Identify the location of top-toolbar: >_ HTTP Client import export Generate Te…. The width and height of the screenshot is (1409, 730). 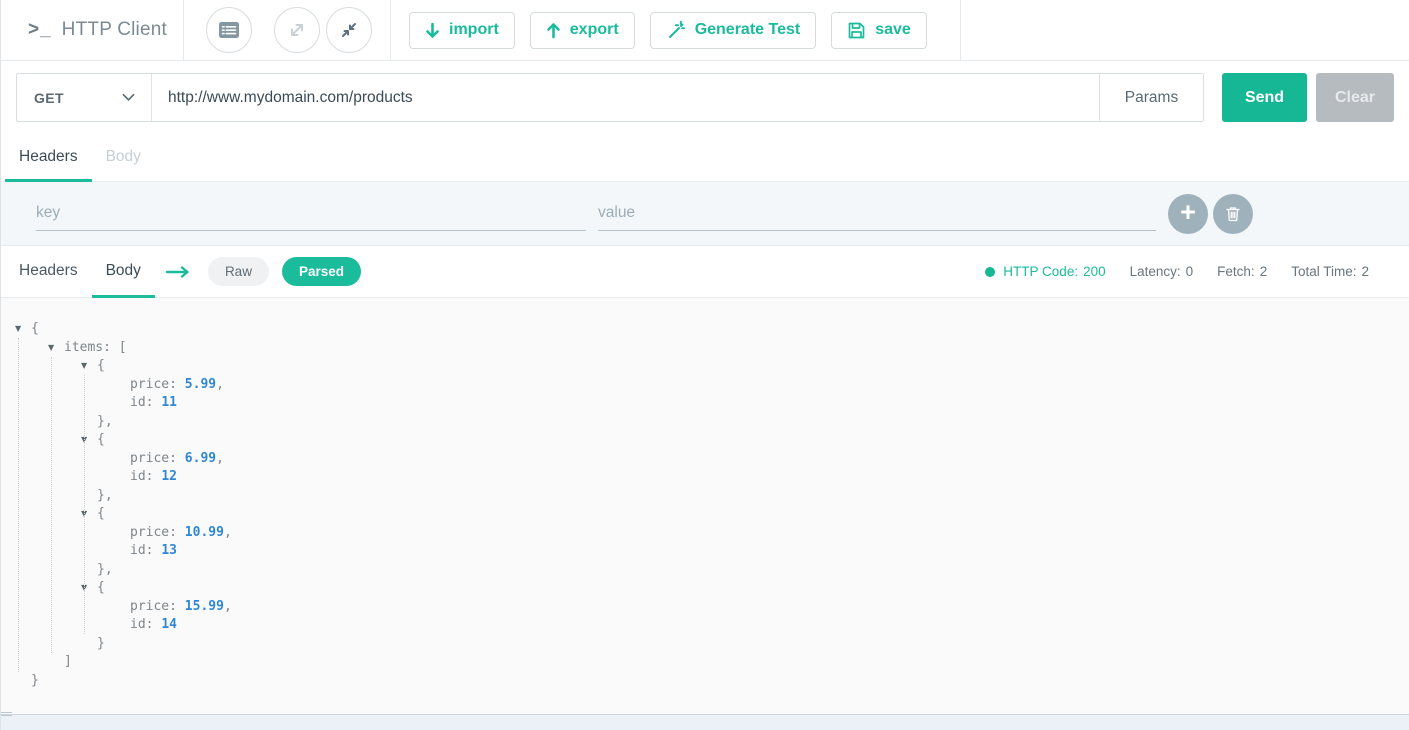
(705, 30).